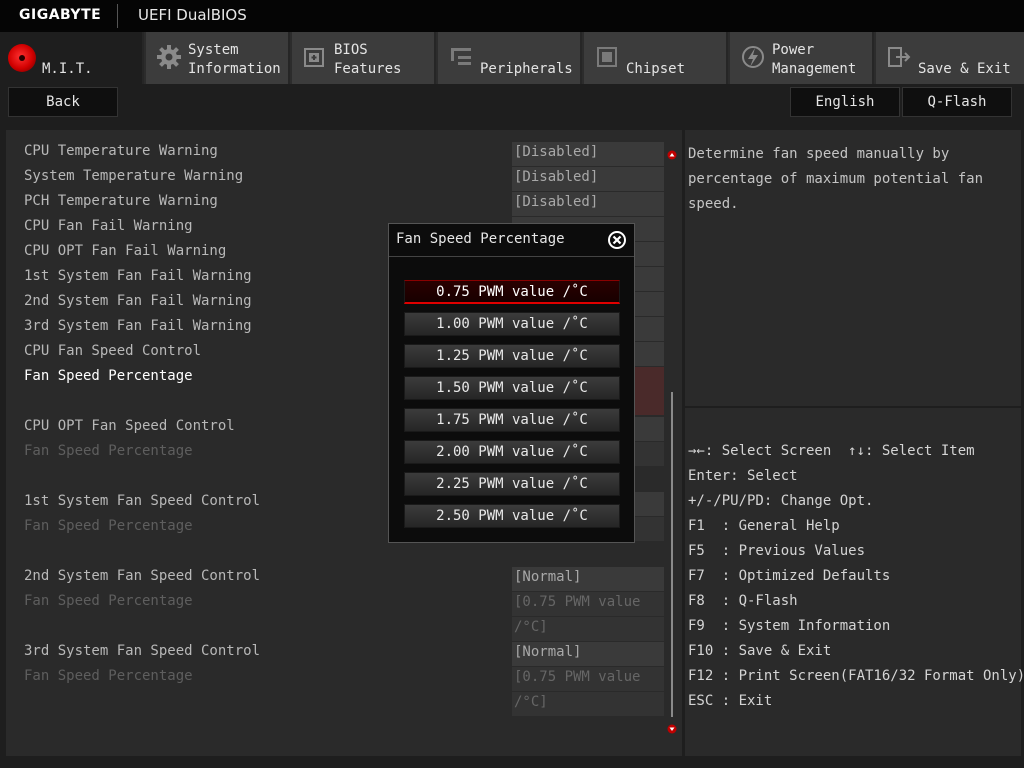  I want to click on tab-label-line1: System, so click(213, 50).